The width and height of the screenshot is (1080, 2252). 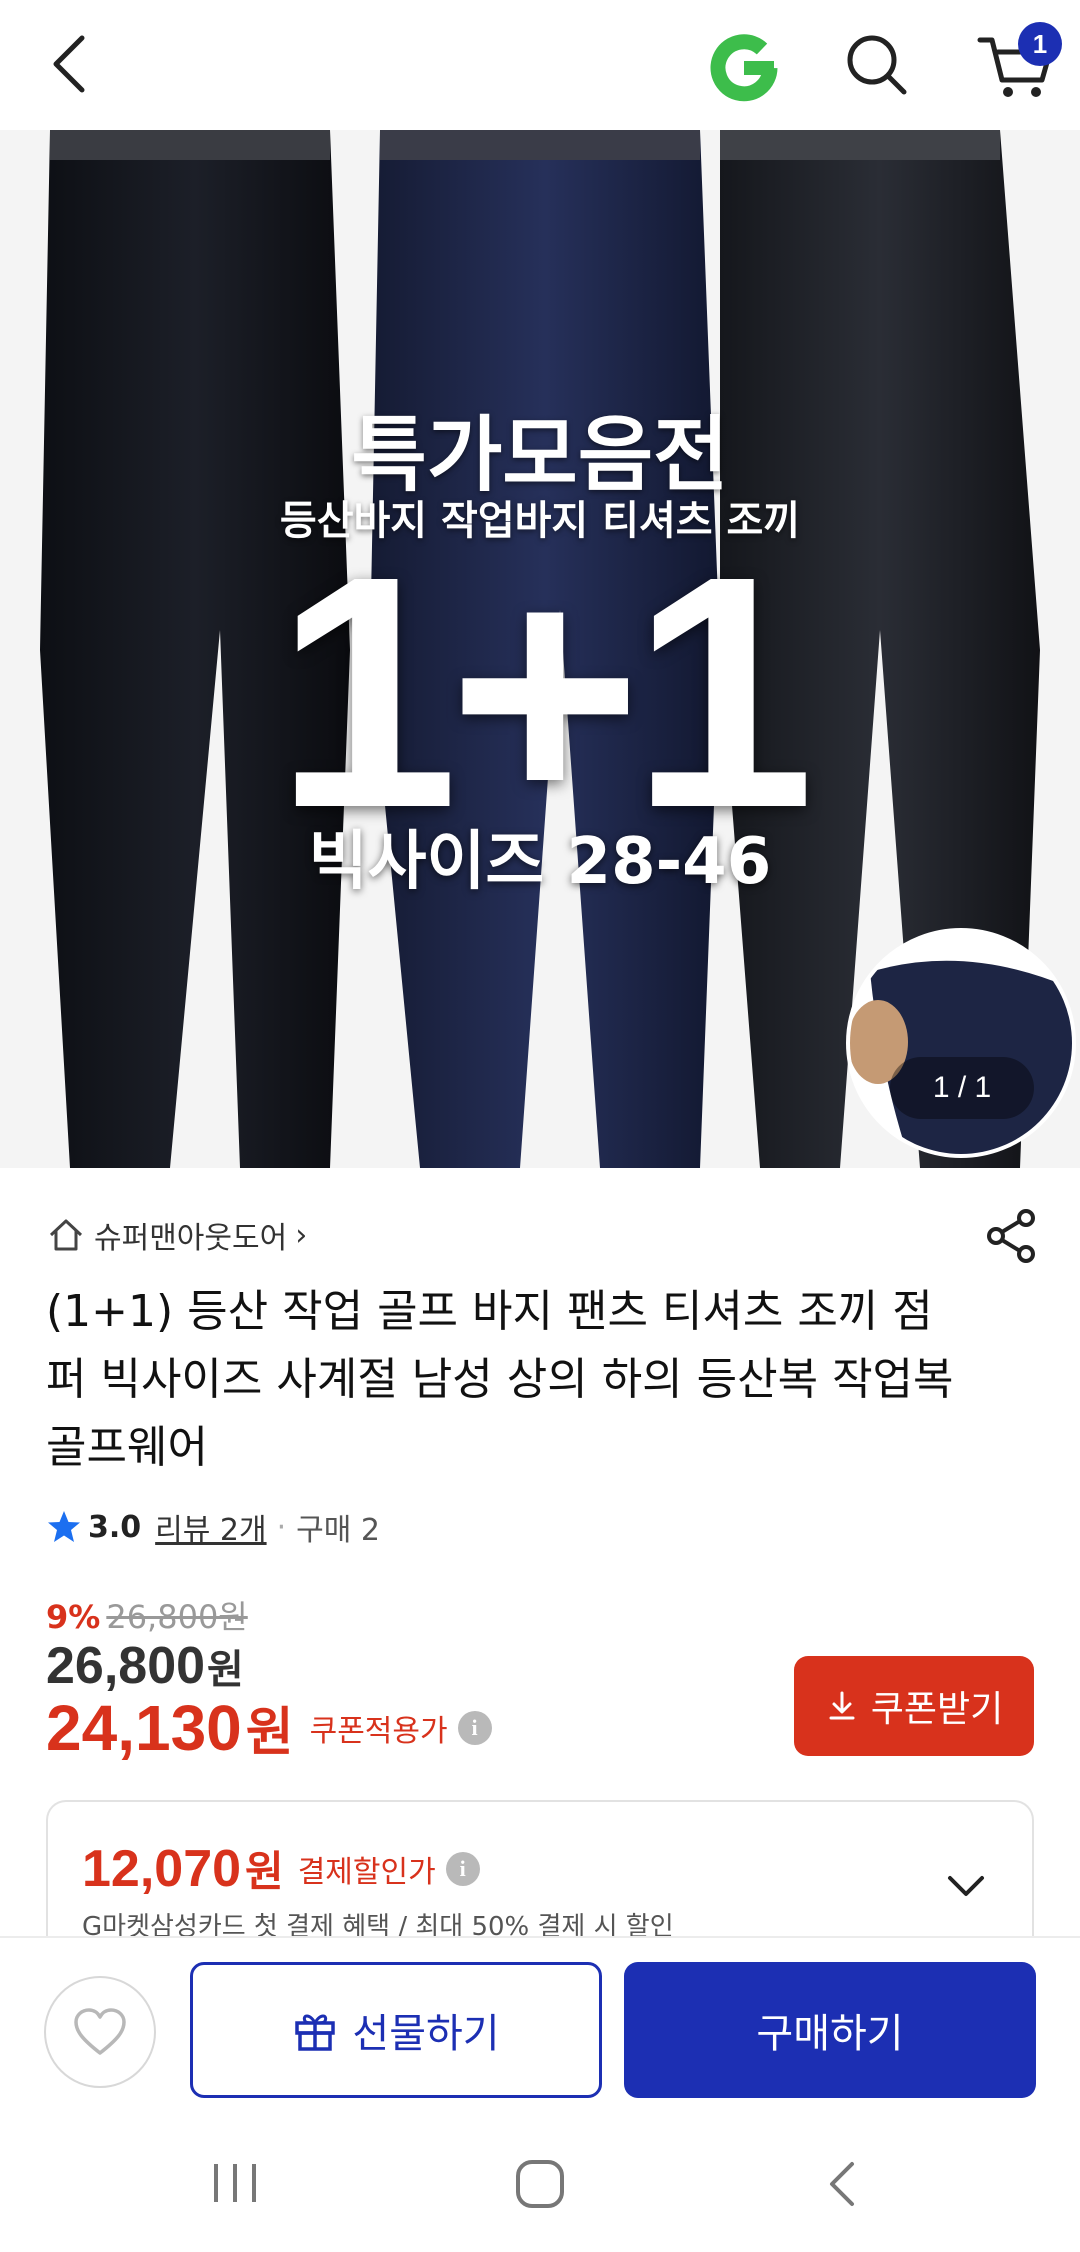 I want to click on gmarket-logo-icon, so click(x=744, y=68).